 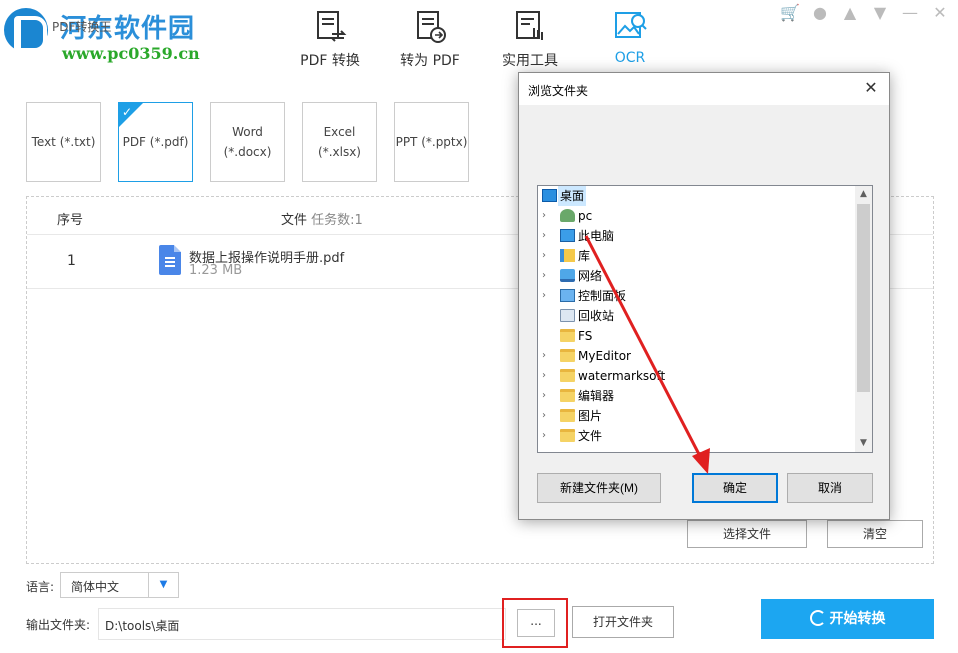 I want to click on row-number: 1, so click(x=71, y=261).